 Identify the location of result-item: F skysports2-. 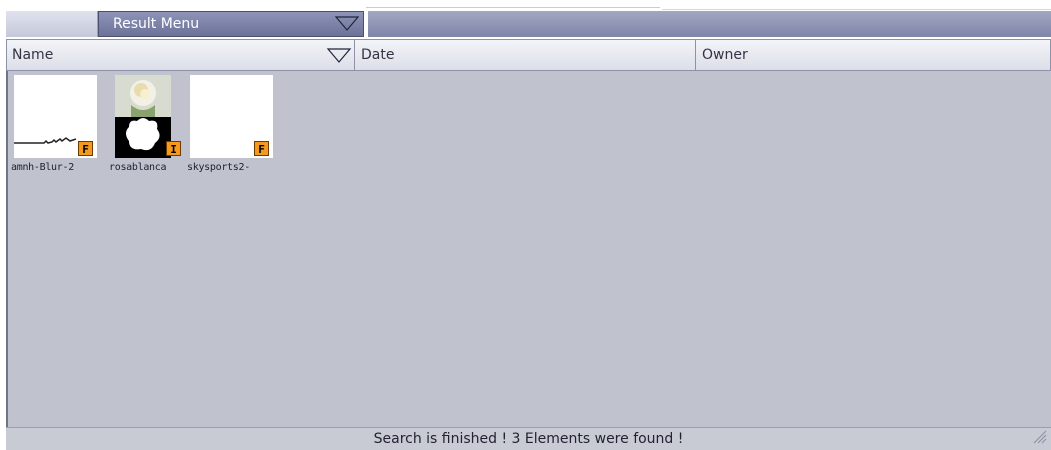
(230, 125).